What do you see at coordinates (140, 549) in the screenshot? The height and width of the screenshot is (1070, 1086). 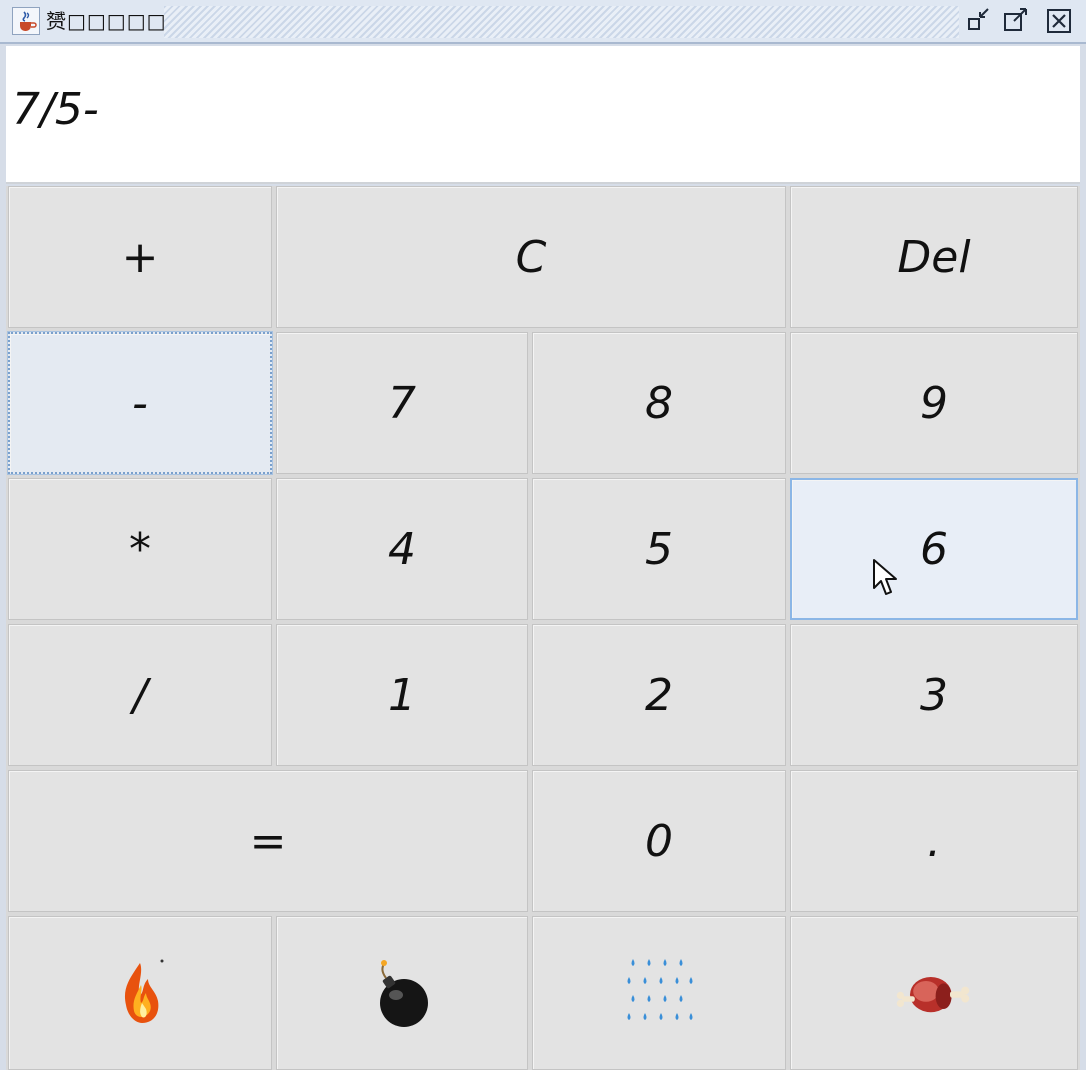 I see `multiply-button: *` at bounding box center [140, 549].